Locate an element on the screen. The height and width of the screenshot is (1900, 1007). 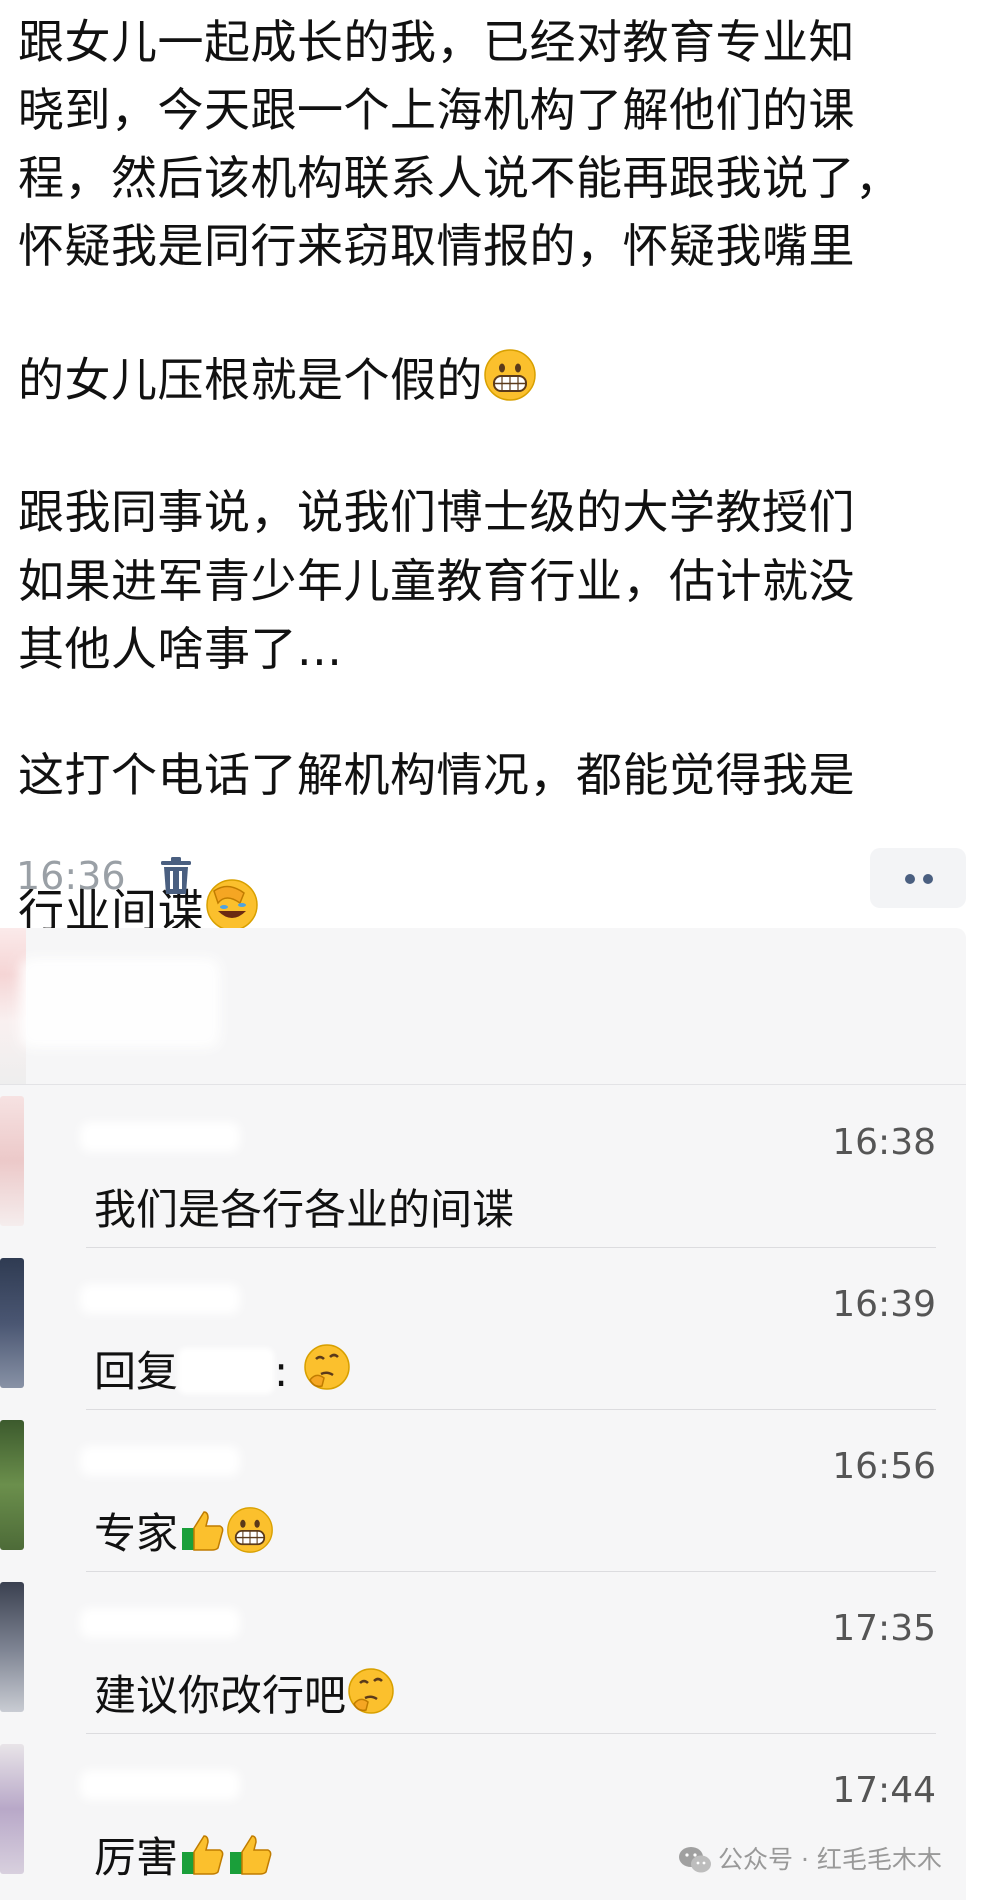
comment-item: 17:35 建议你改行吧 is located at coordinates (483, 1653).